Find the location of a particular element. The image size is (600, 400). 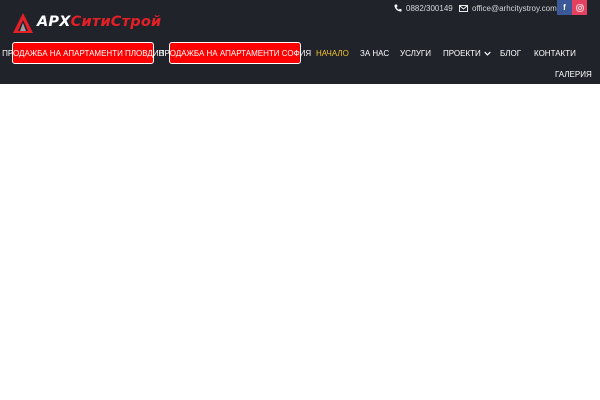

nav-item-label: НАЧАЛО is located at coordinates (332, 53).